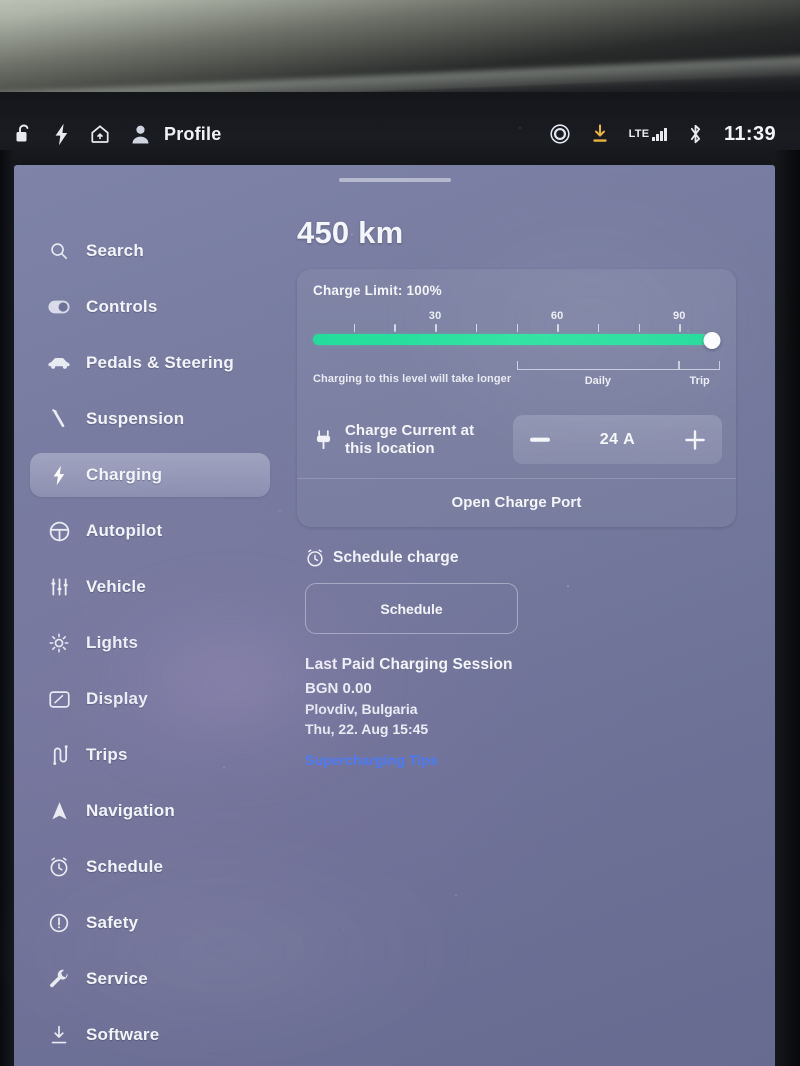 The image size is (800, 1066). What do you see at coordinates (749, 133) in the screenshot?
I see `clock: 11:39` at bounding box center [749, 133].